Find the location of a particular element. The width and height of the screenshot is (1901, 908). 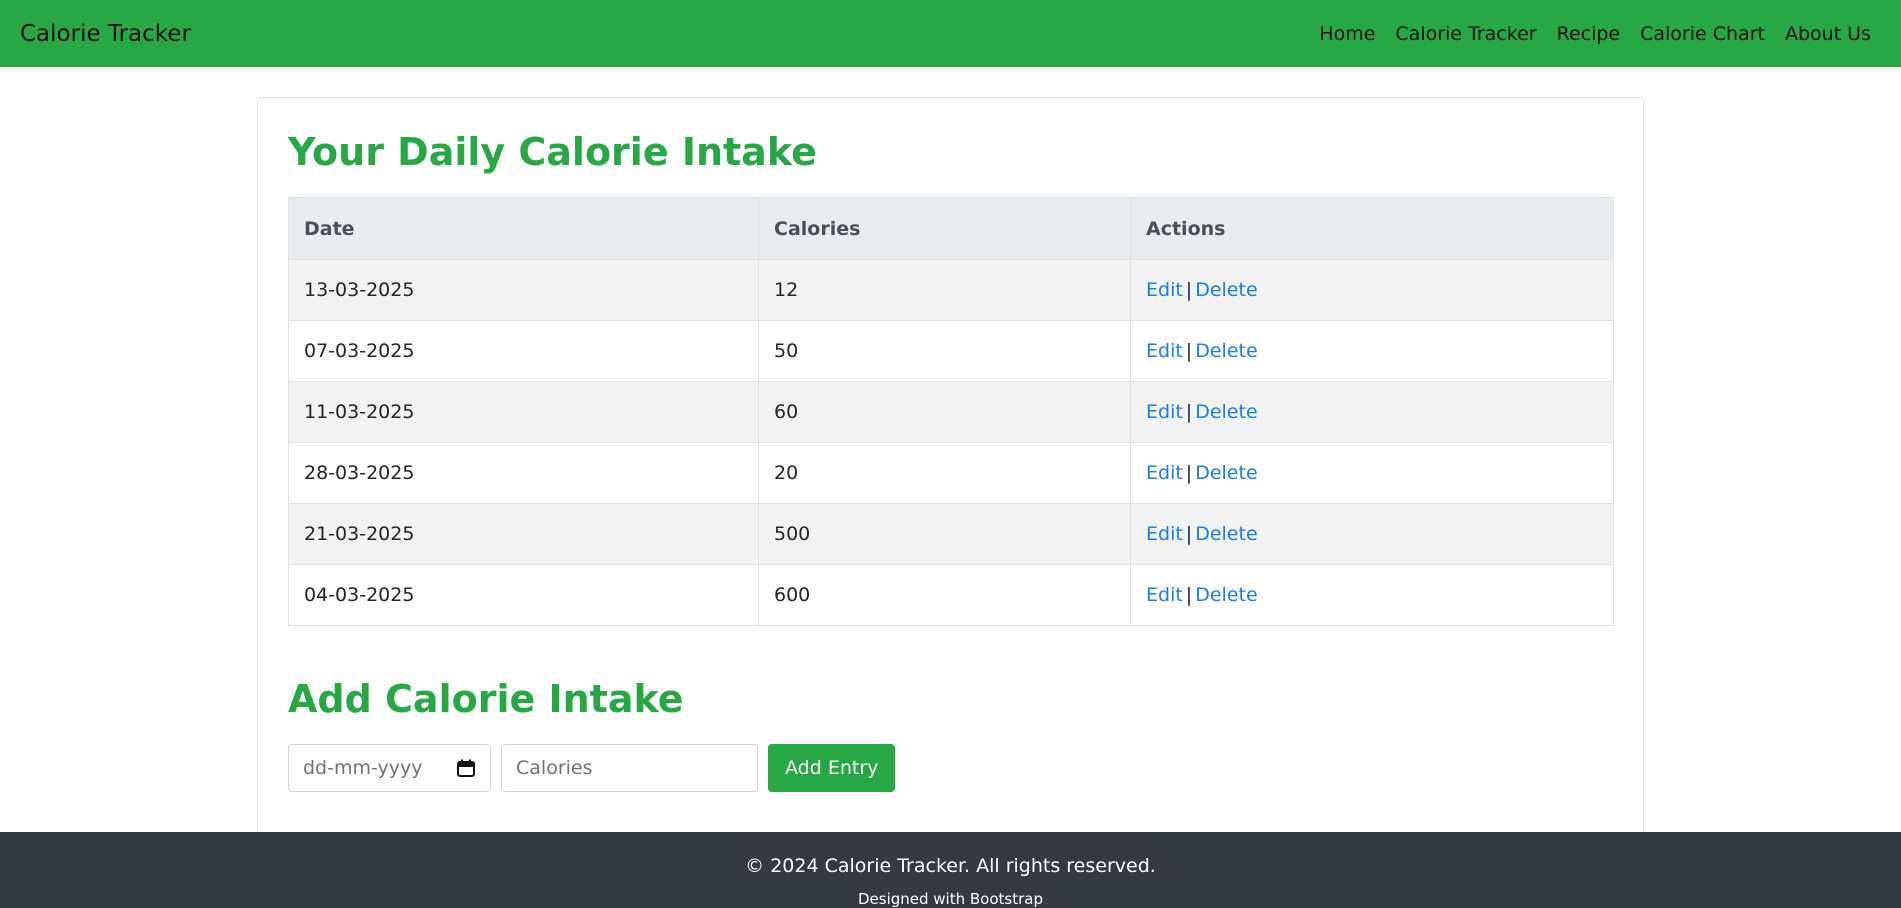

row-date: 21-03-2025 is located at coordinates (523, 534).